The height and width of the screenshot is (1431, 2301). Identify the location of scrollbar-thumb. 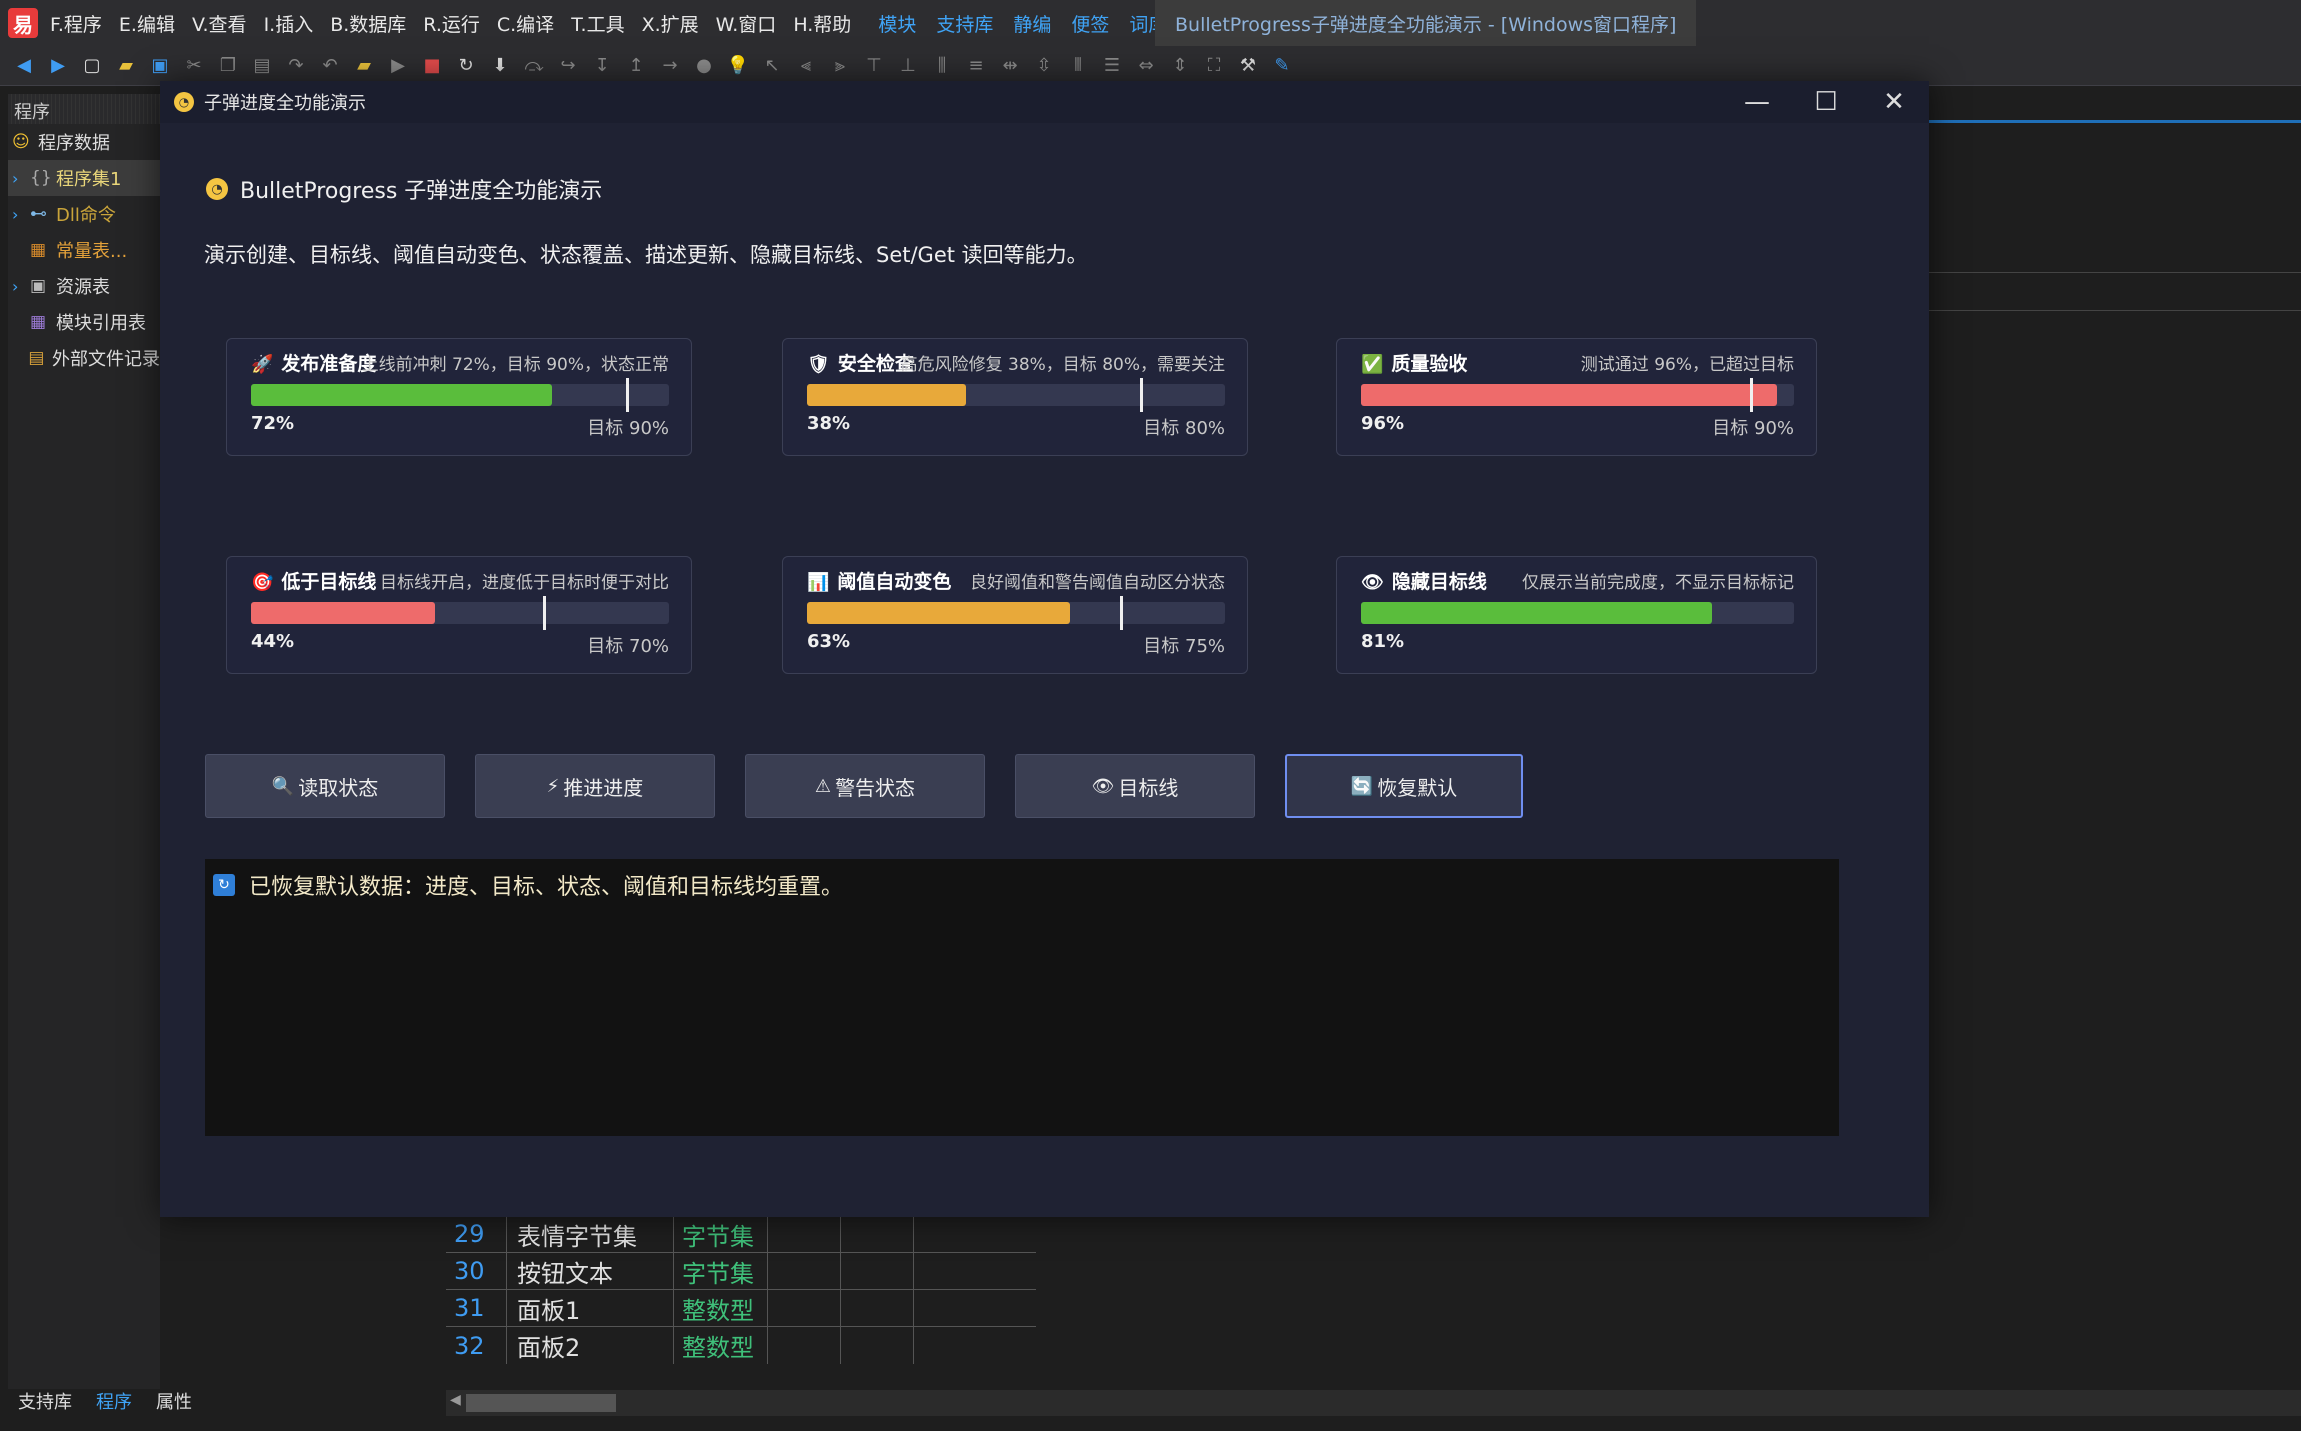
(541, 1403).